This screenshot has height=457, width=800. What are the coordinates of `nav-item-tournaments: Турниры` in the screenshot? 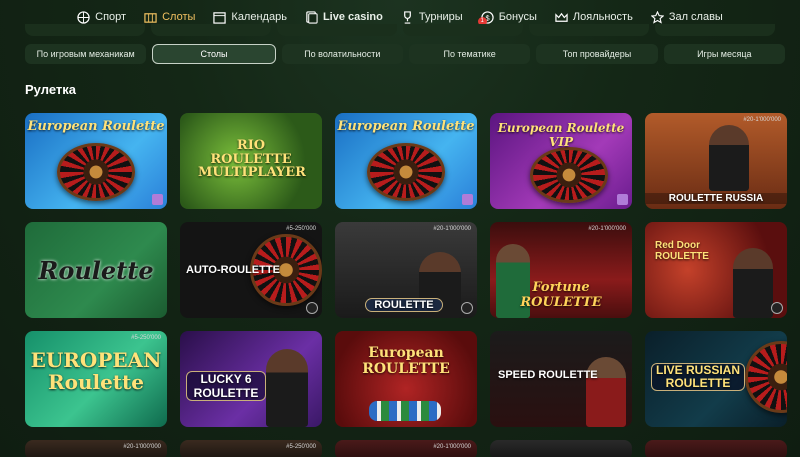 It's located at (432, 17).